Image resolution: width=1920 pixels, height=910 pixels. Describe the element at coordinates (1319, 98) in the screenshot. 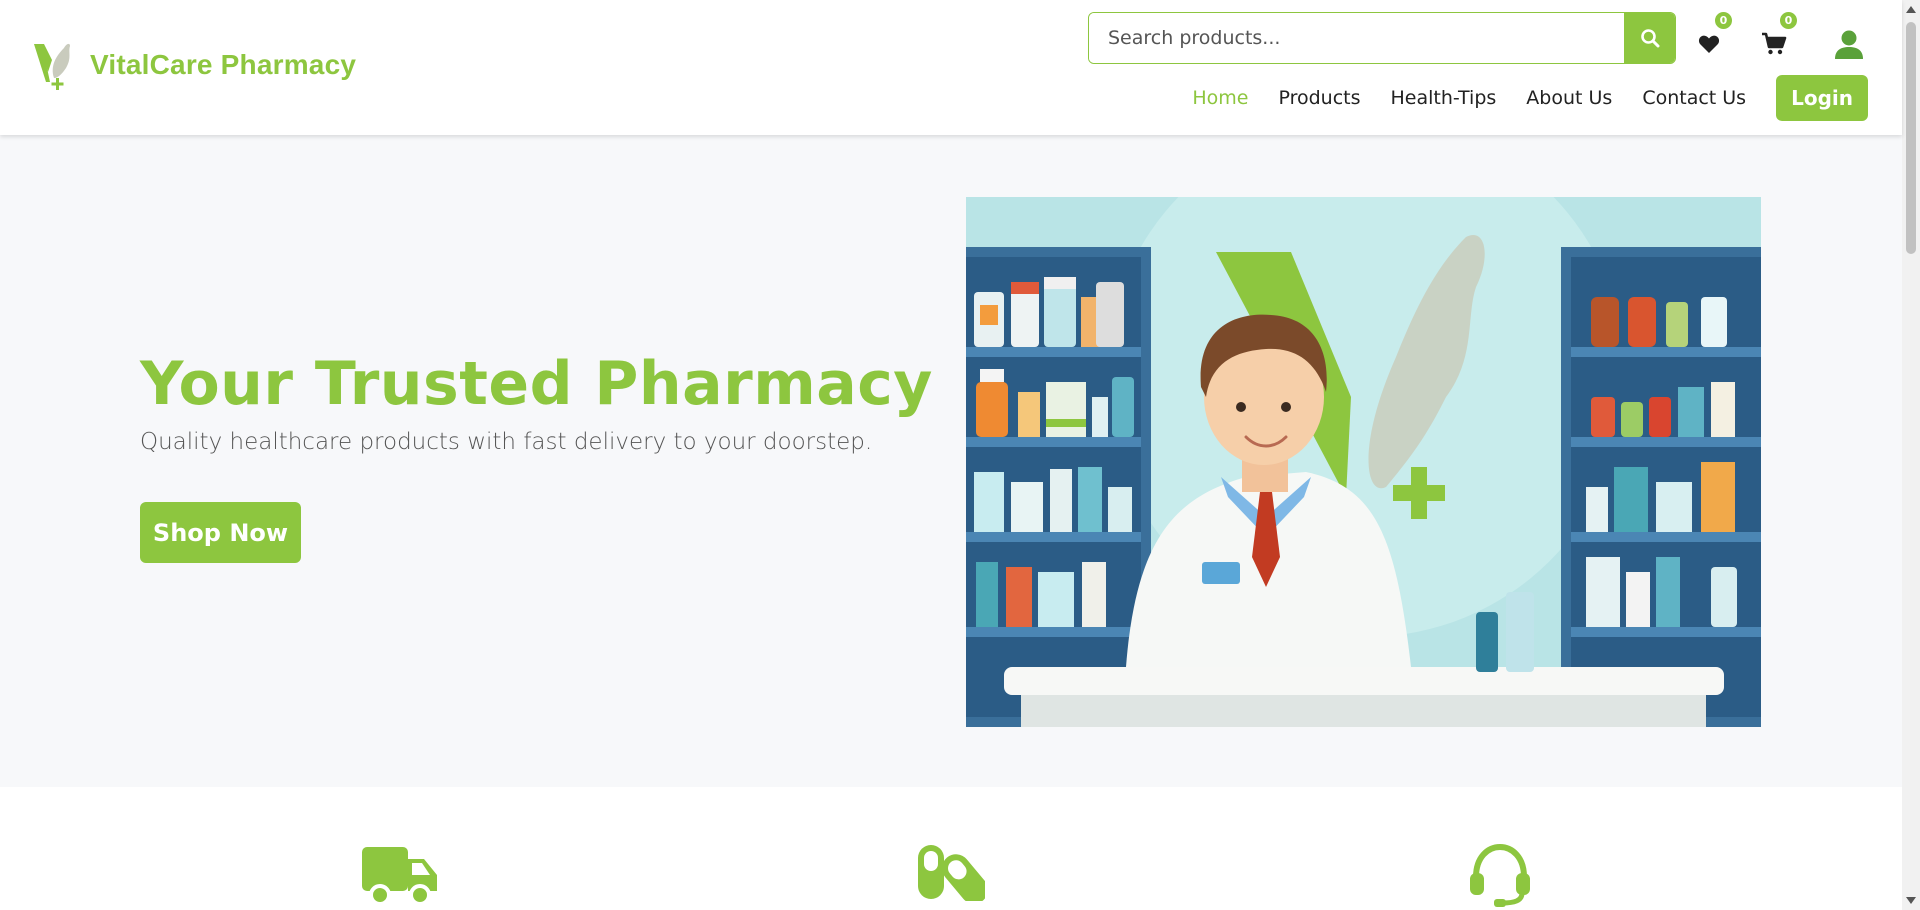

I see `nav-products: Products` at that location.